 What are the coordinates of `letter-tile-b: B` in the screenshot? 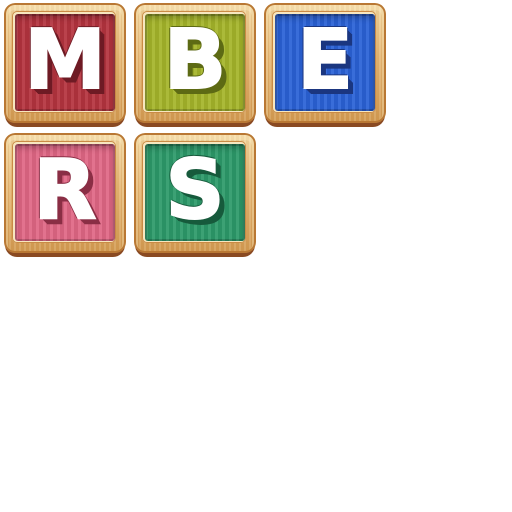 It's located at (195, 65).